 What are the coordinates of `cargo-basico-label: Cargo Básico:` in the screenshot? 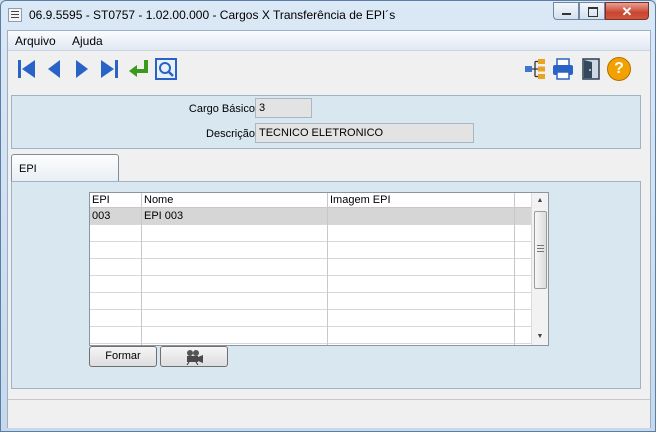 It's located at (223, 109).